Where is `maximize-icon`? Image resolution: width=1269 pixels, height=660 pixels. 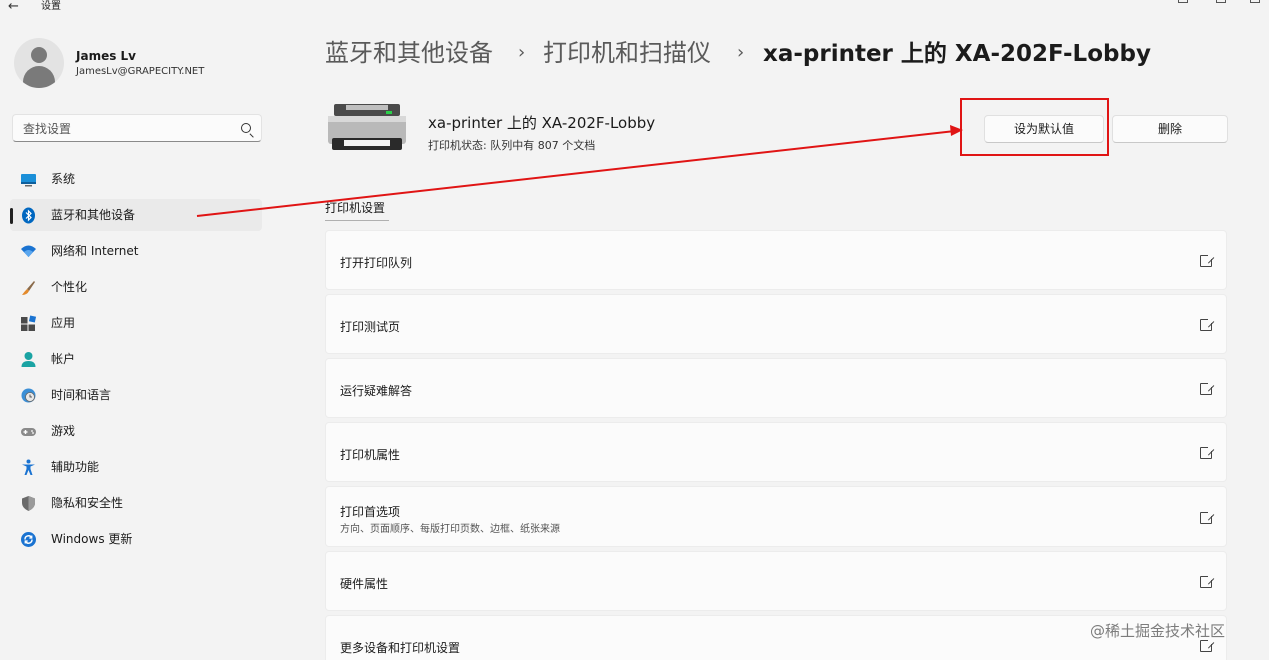 maximize-icon is located at coordinates (1221, 1).